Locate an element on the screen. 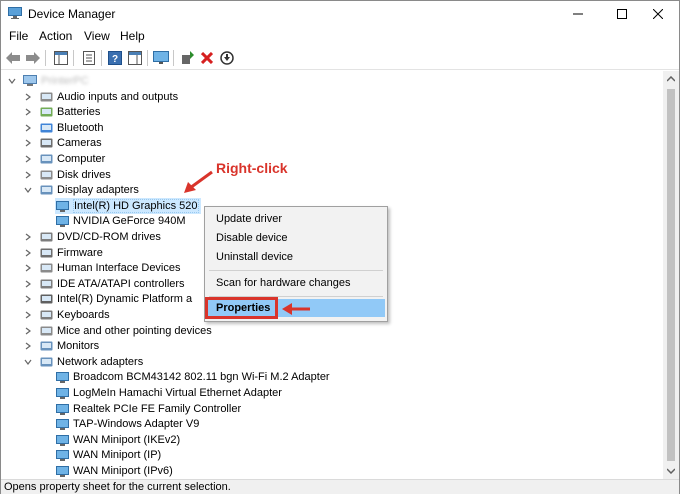 This screenshot has height=494, width=680. tree-category-intel-r-dynamic-platform-a: Intel(R) Dynamic Platform a is located at coordinates (107, 299).